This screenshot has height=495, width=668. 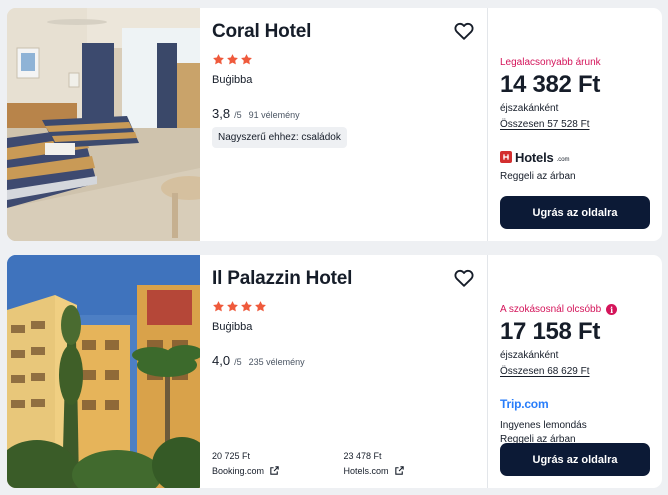 What do you see at coordinates (550, 62) in the screenshot?
I see `price-badge-label: Legalacsonyabb árunk` at bounding box center [550, 62].